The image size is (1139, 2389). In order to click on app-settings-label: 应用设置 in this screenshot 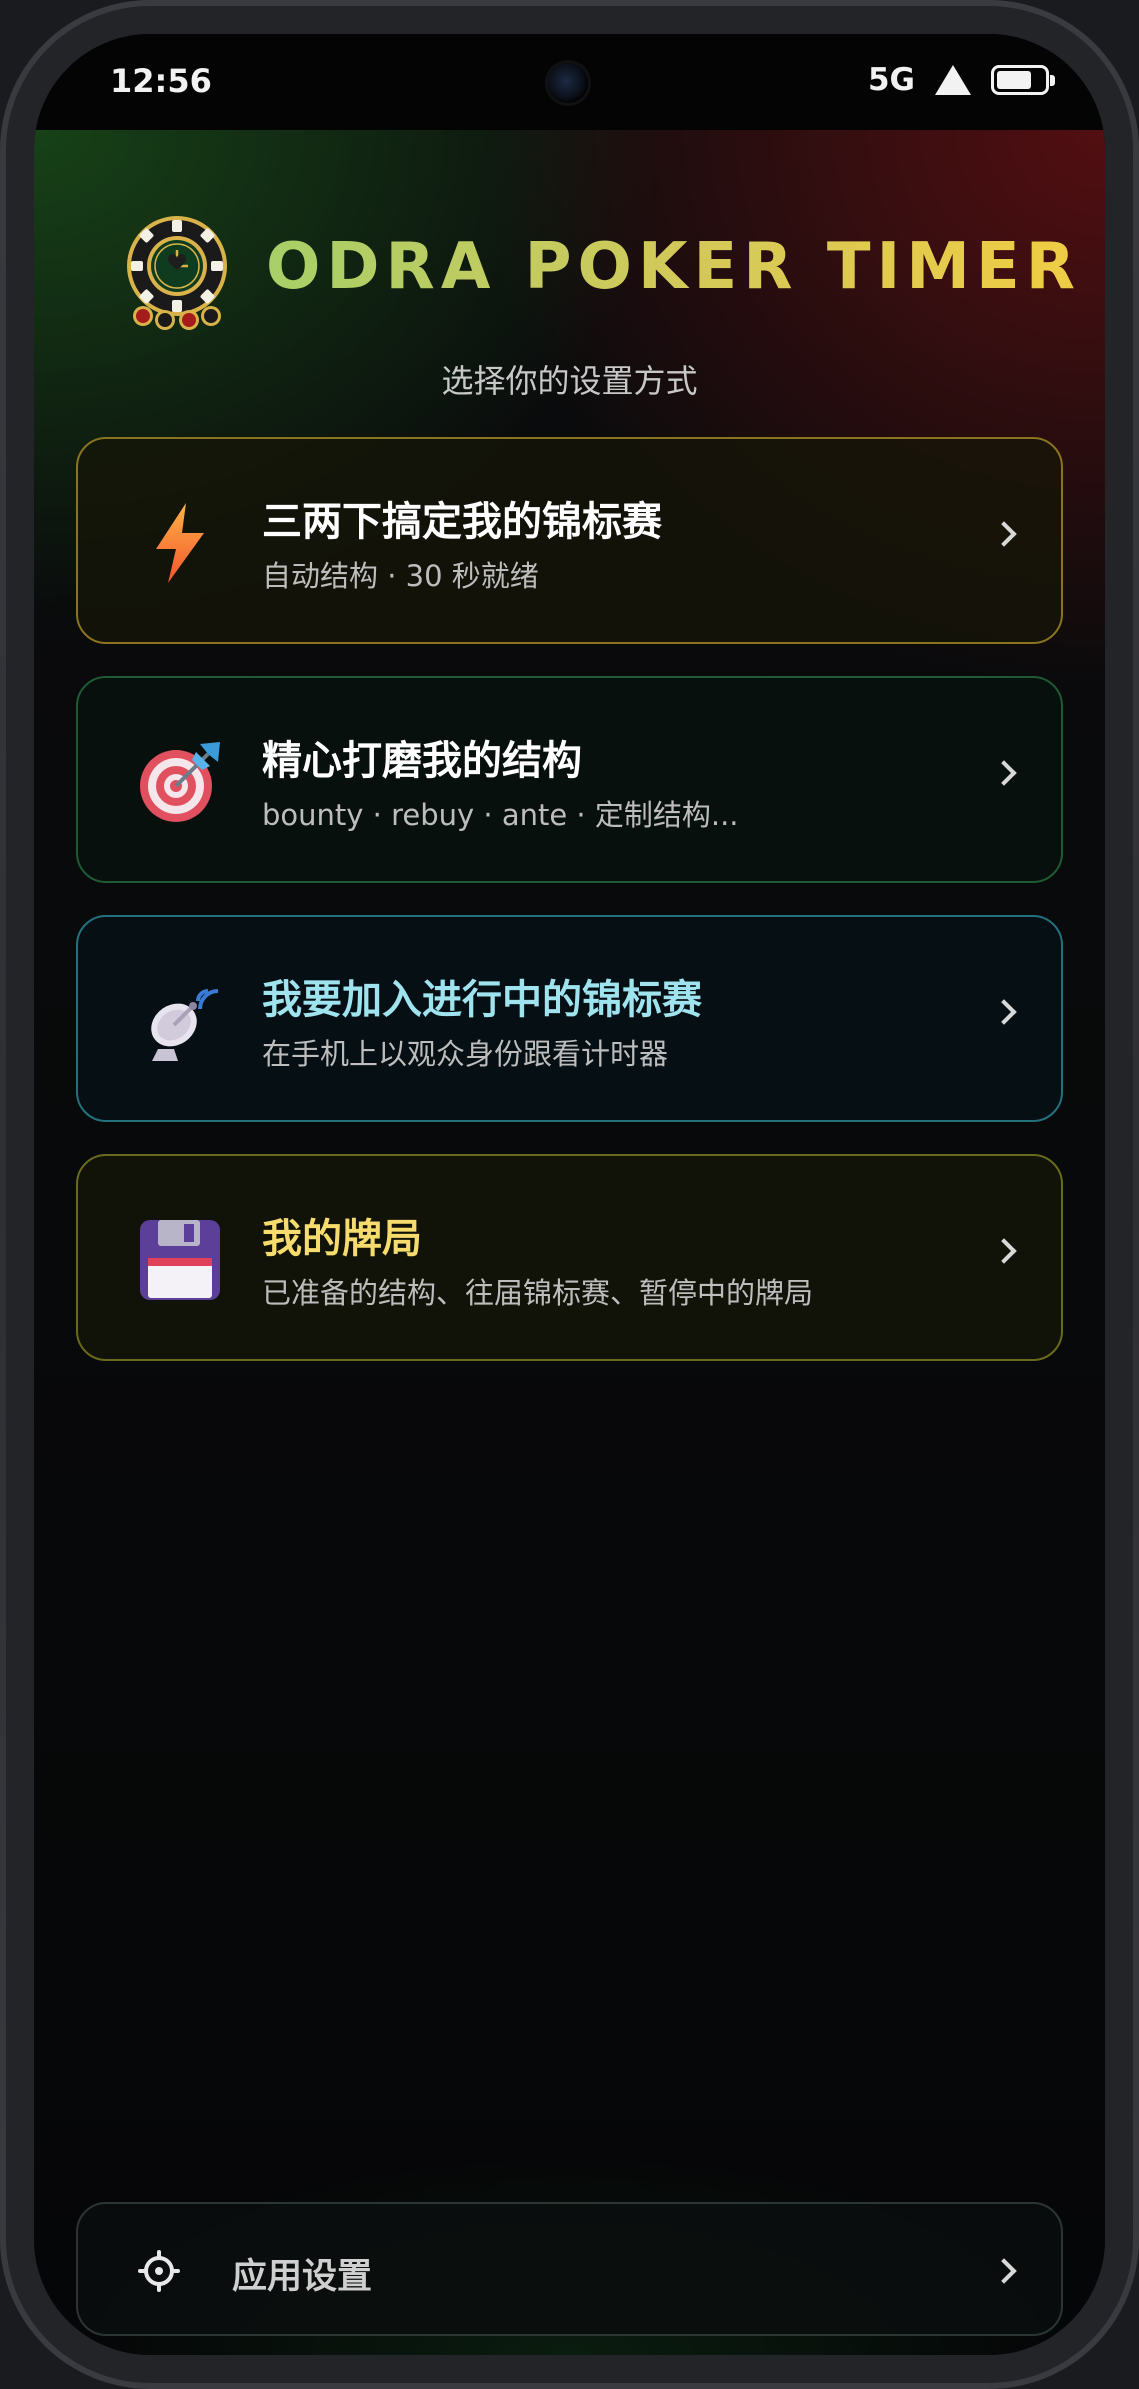, I will do `click(302, 2277)`.